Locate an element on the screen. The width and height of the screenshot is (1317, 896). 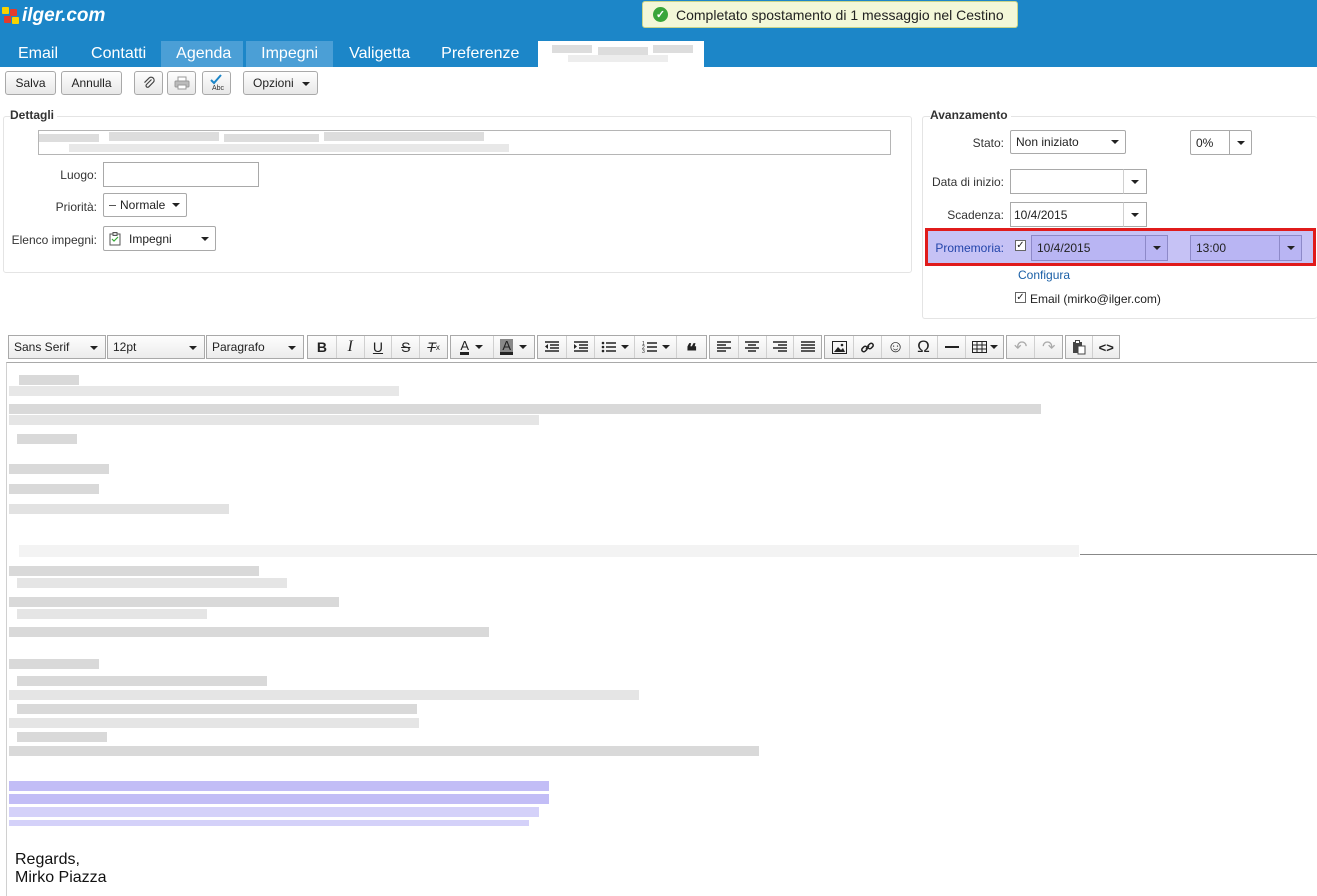
configure-link: Configura is located at coordinates (1044, 275).